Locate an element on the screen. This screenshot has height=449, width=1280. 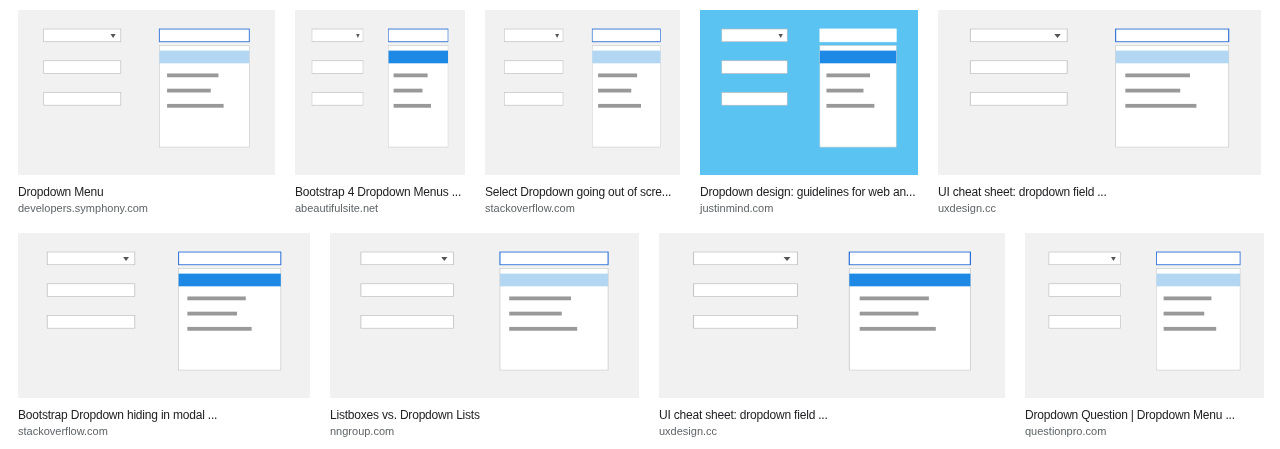
result-source: justinmind.com is located at coordinates (737, 208).